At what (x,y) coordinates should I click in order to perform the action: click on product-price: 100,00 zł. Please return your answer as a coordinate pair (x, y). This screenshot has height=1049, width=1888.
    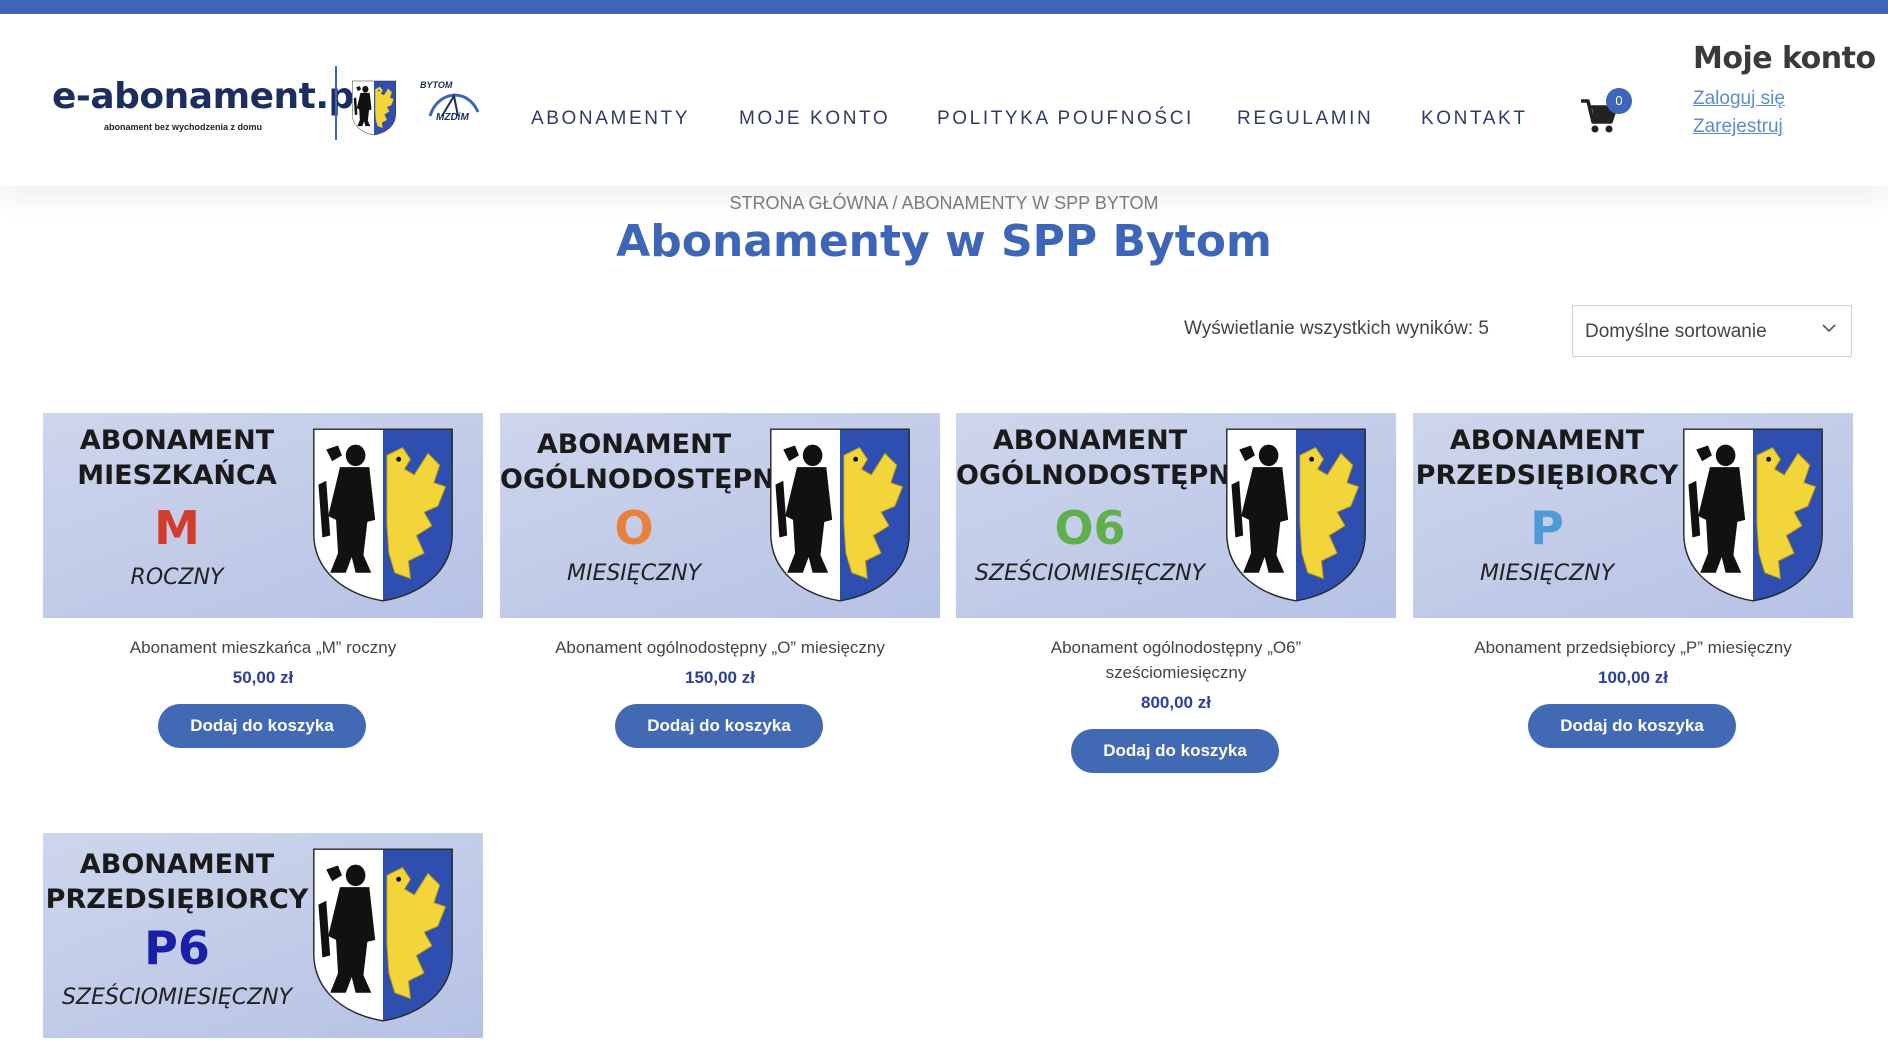
    Looking at the image, I should click on (1633, 677).